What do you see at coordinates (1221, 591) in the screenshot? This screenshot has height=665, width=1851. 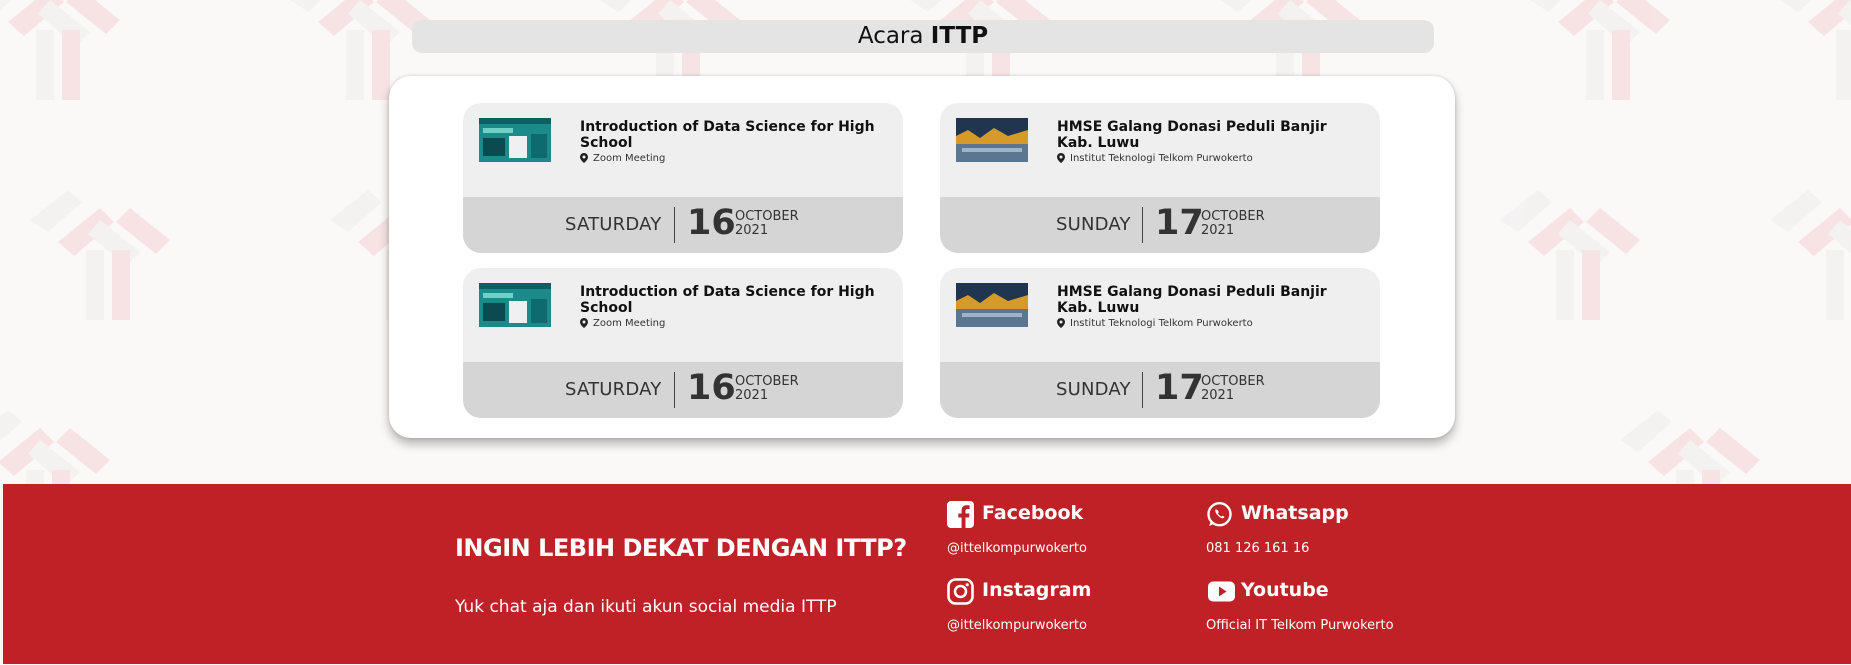 I see `youtube-icon` at bounding box center [1221, 591].